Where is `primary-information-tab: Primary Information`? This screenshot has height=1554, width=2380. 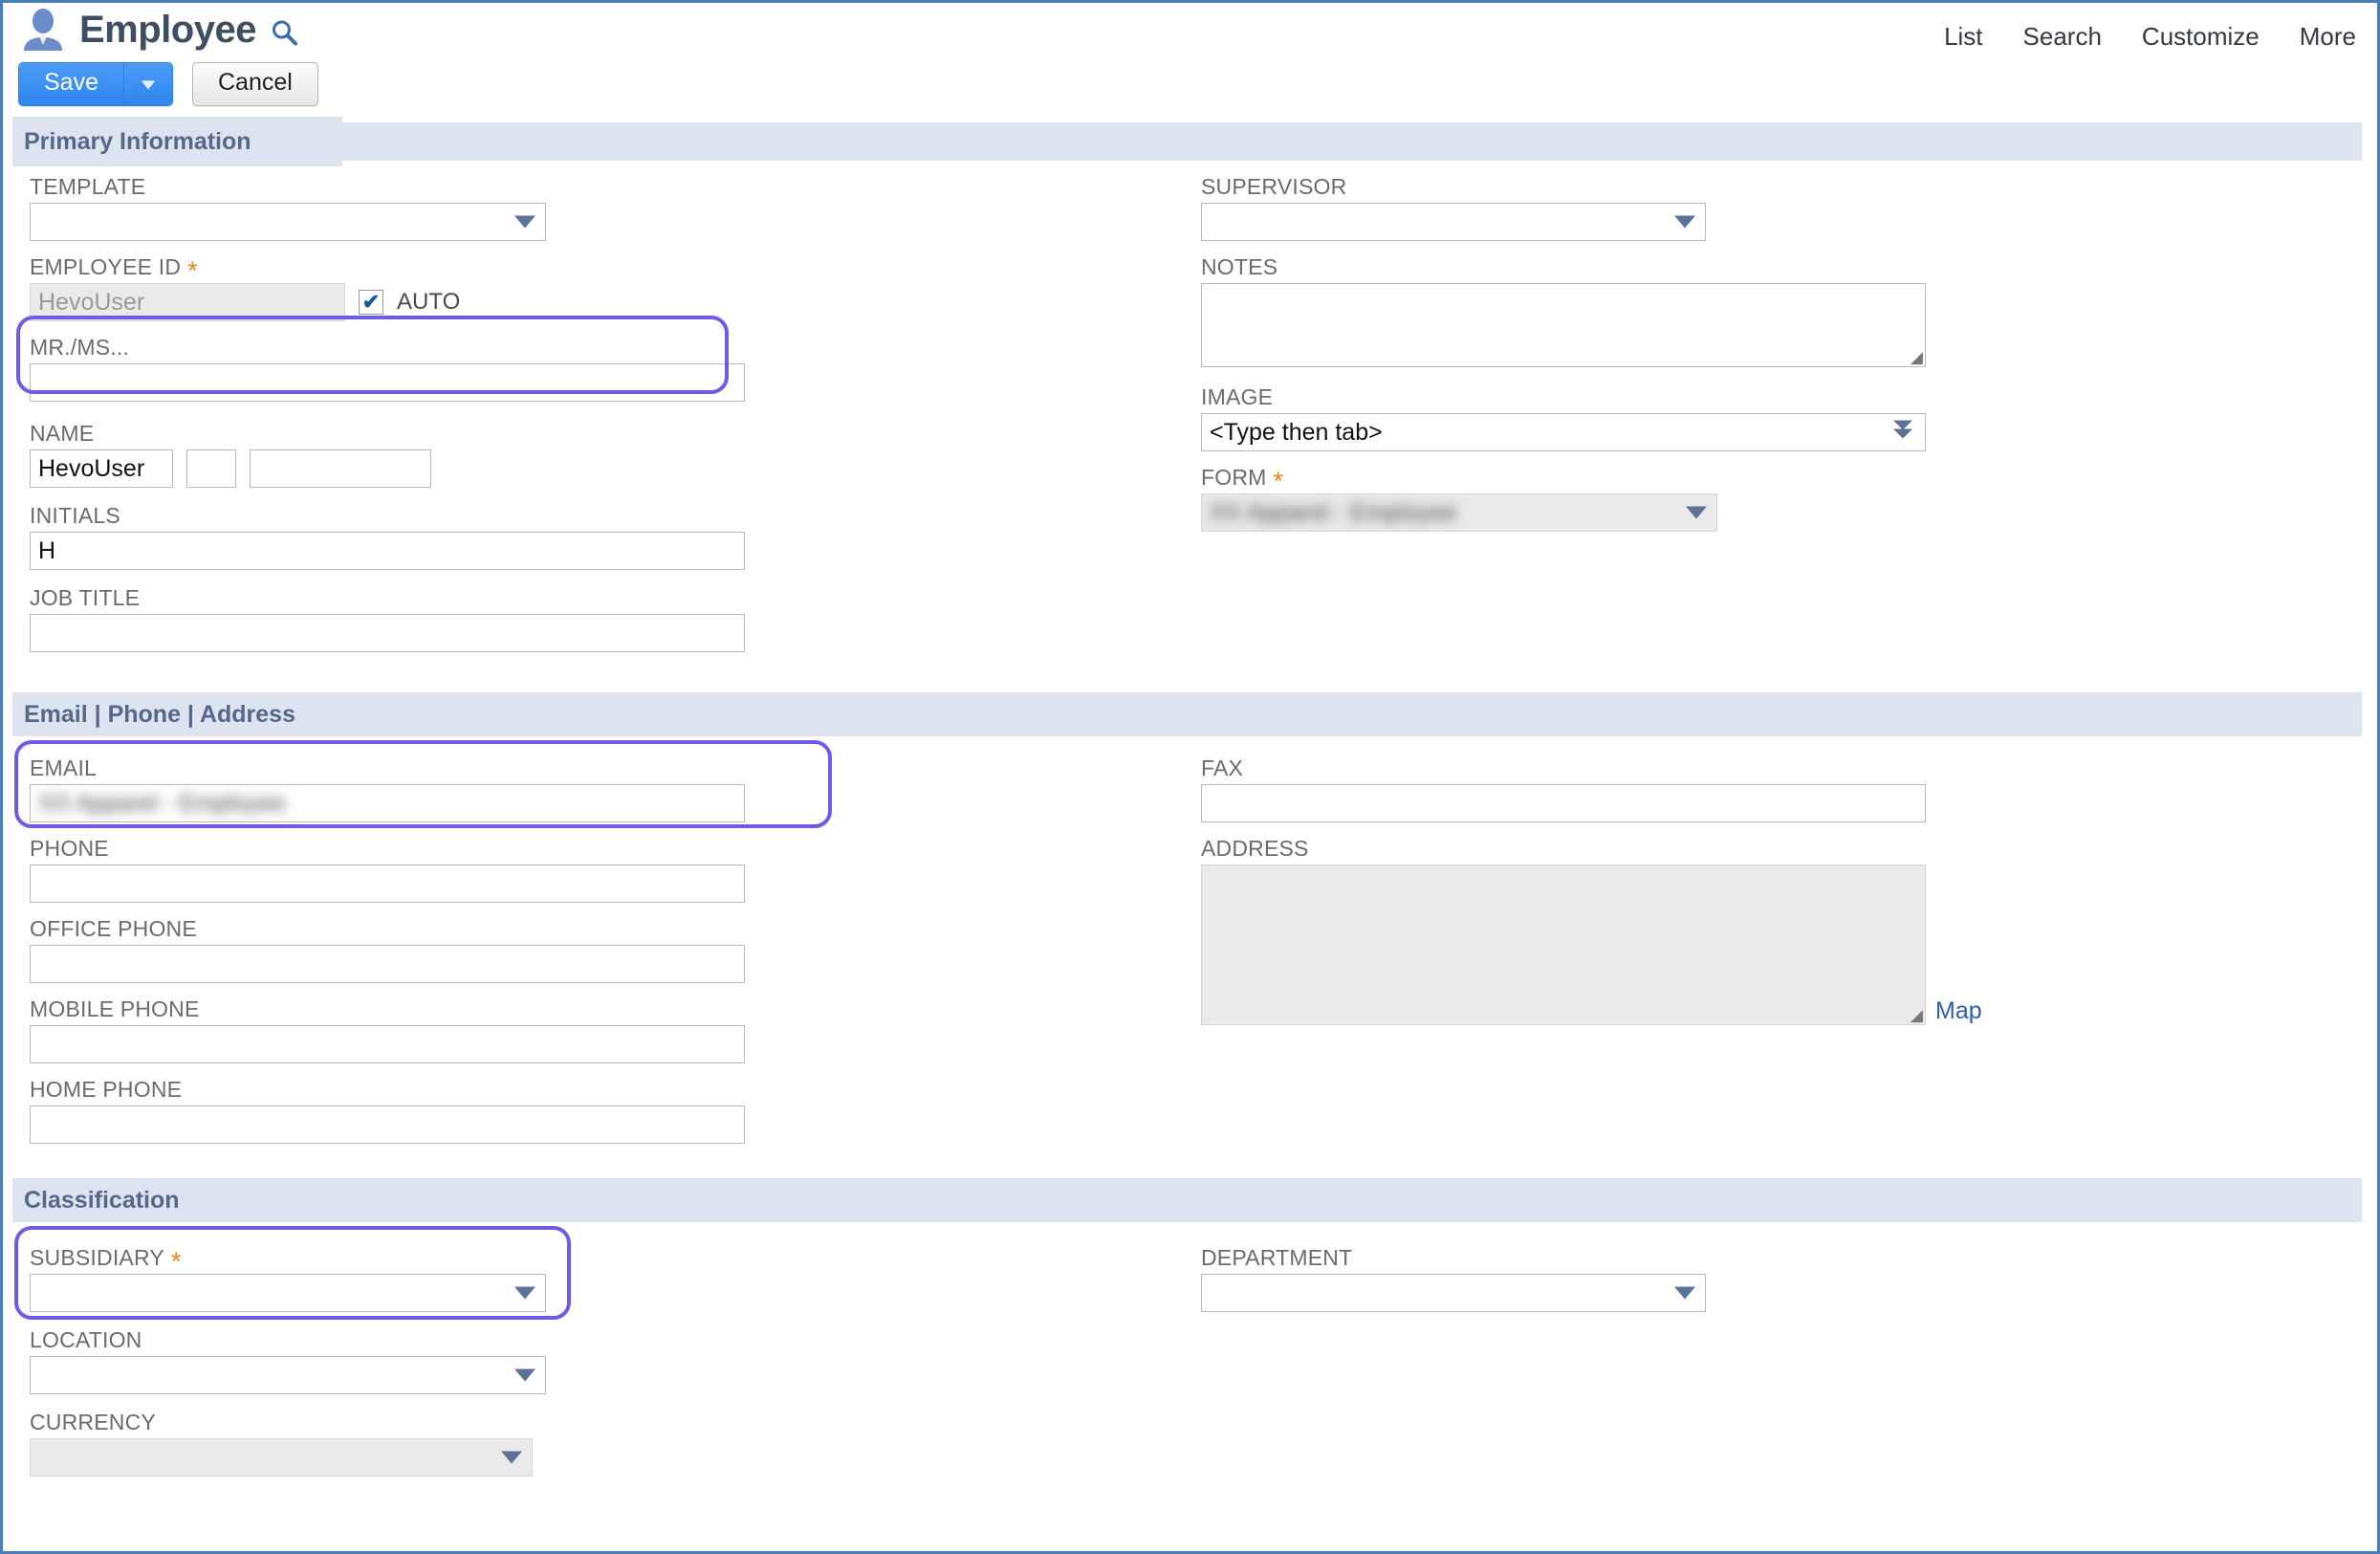 primary-information-tab: Primary Information is located at coordinates (177, 141).